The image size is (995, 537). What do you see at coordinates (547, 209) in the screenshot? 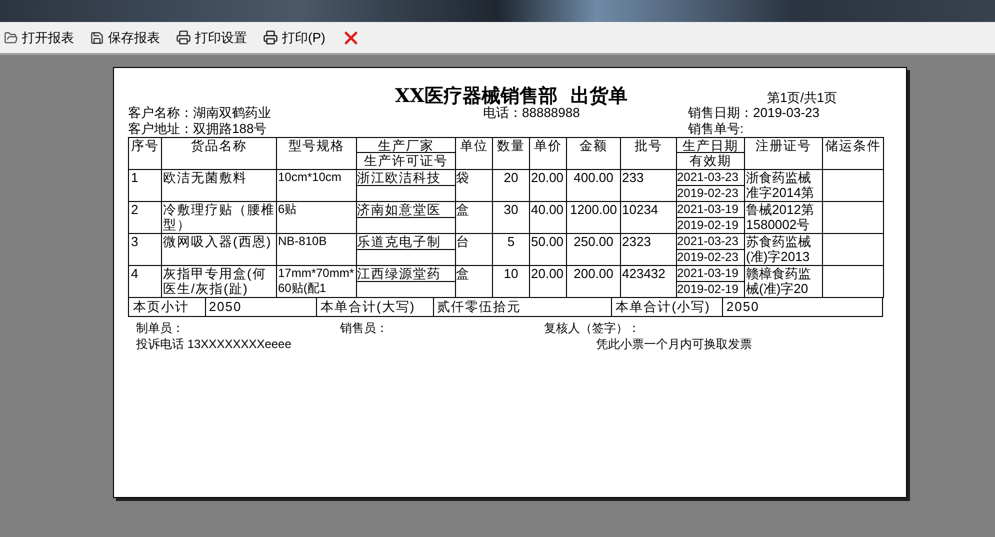
I see `table-cell-text: 40.00` at bounding box center [547, 209].